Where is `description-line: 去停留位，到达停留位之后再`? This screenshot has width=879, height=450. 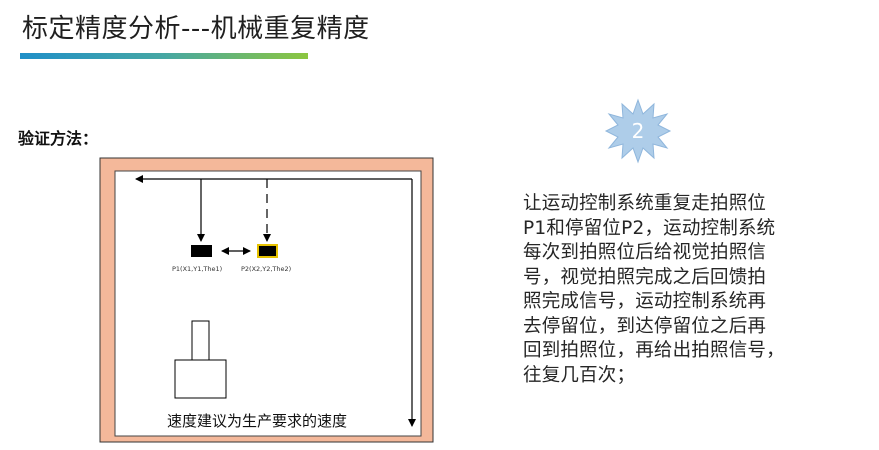 description-line: 去停留位，到达停留位之后再 is located at coordinates (645, 326).